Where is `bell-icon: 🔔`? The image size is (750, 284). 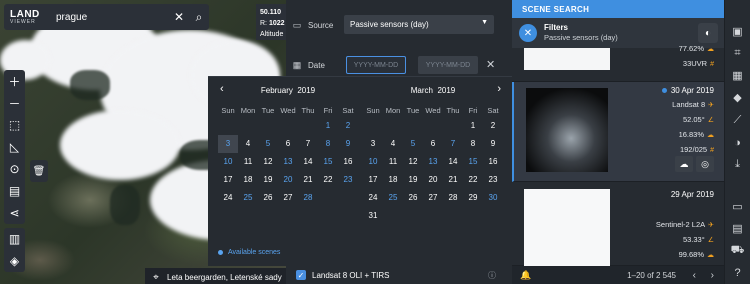
bell-icon: 🔔 is located at coordinates (525, 275).